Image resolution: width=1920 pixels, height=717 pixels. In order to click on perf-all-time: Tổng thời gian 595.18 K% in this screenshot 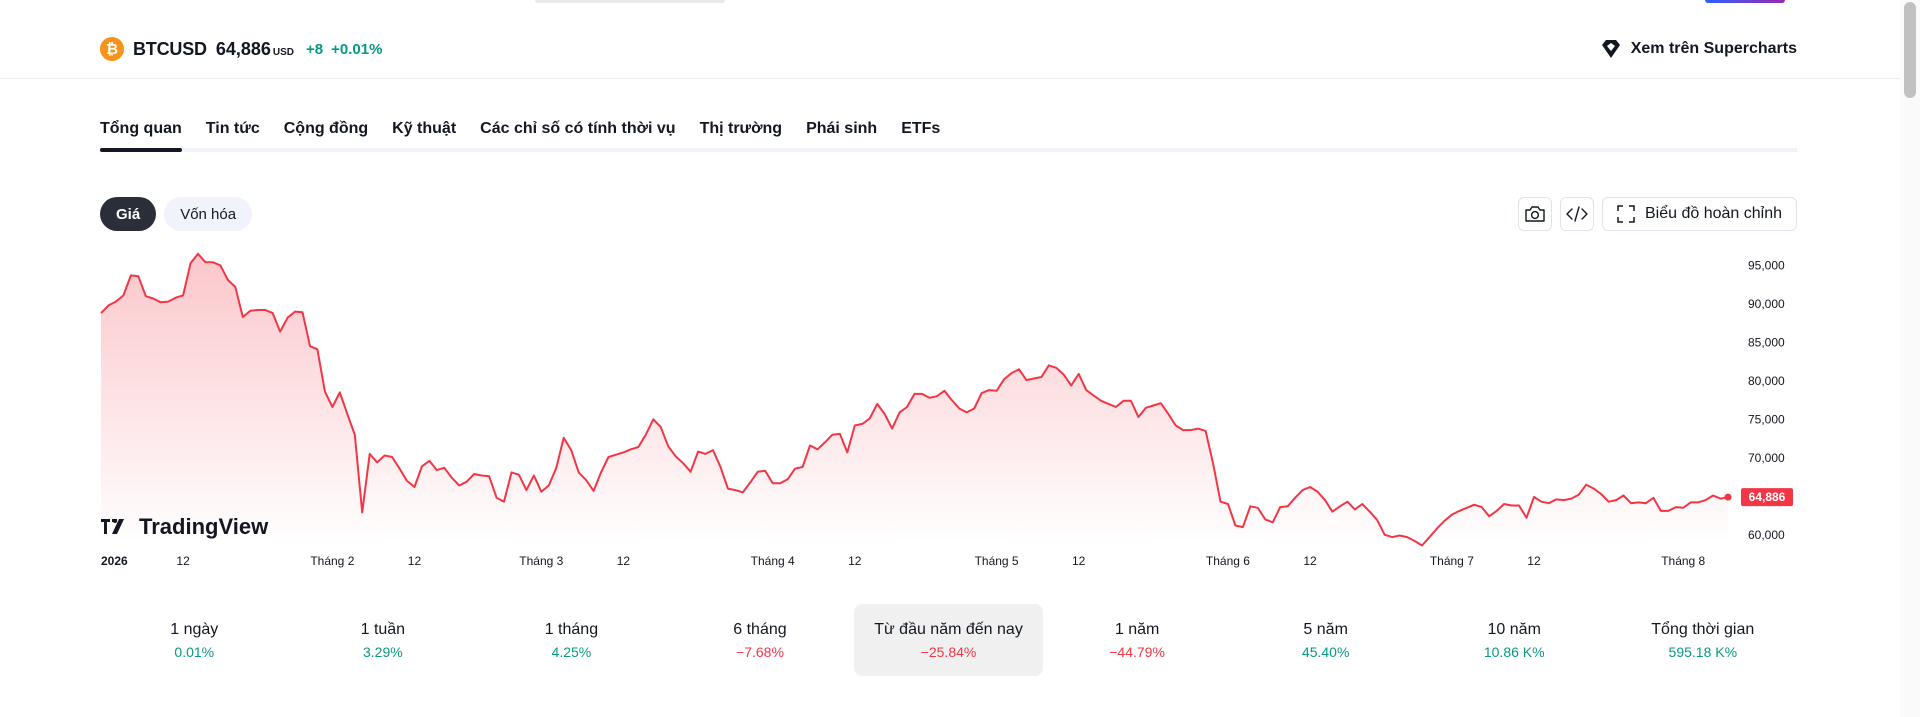, I will do `click(1703, 640)`.